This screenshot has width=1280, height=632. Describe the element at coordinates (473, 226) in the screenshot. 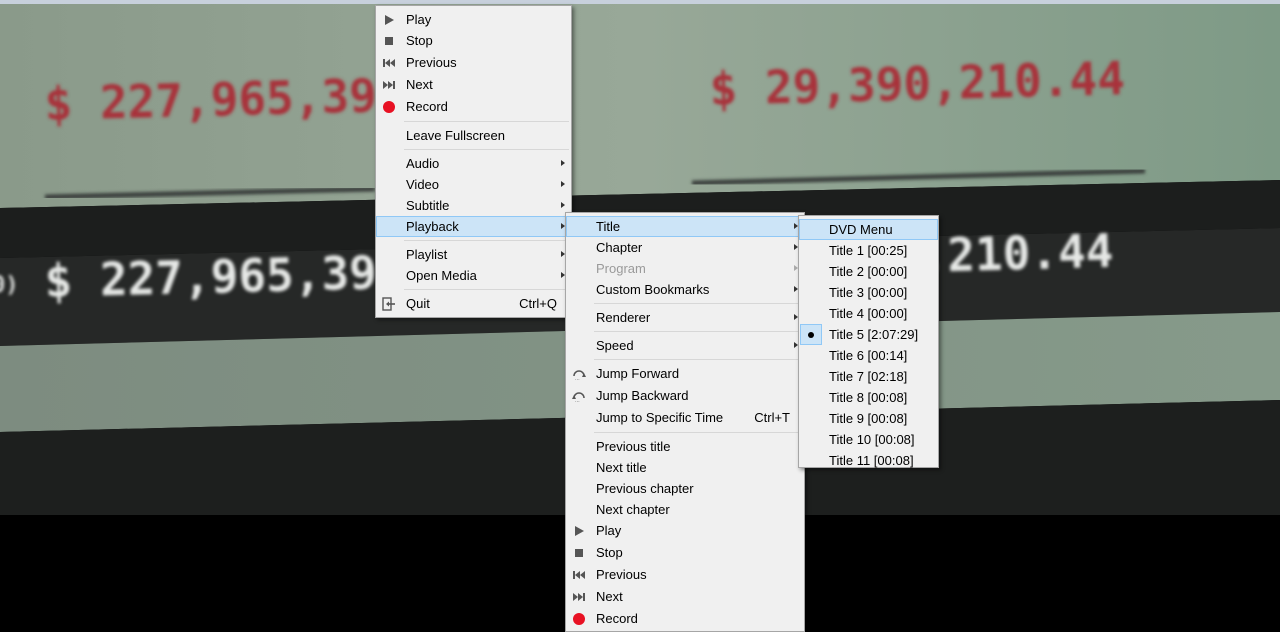

I see `menu-item-playback: Playback` at that location.